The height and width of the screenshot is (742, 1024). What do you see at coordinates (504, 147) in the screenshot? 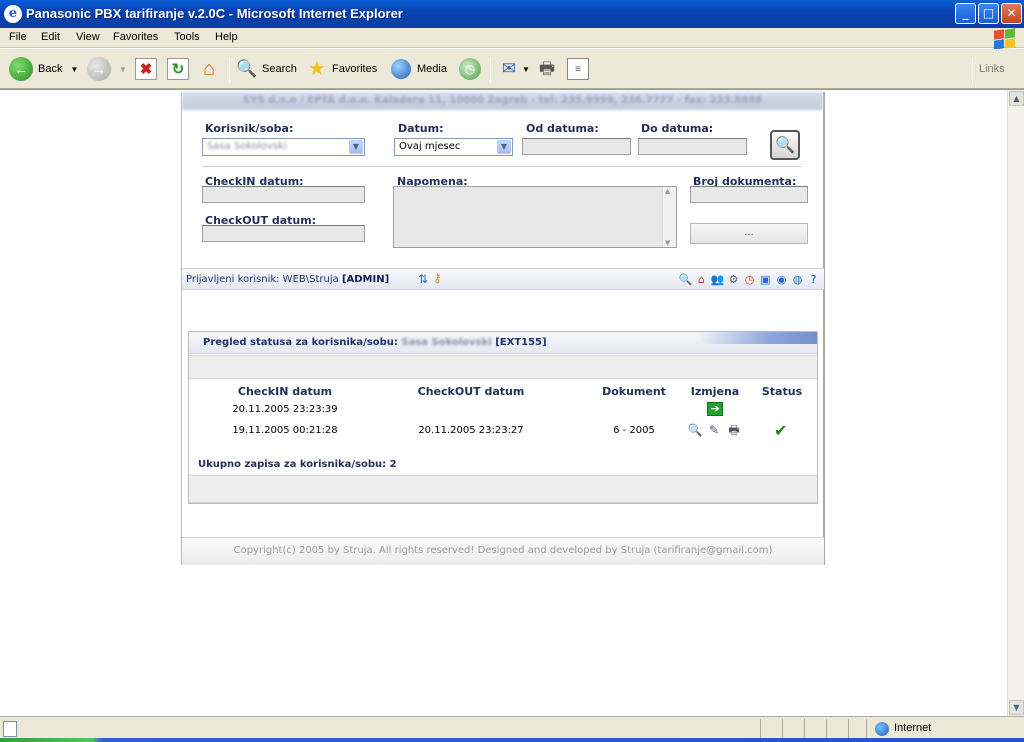
I see `chevron-down-icon: ▼` at bounding box center [504, 147].